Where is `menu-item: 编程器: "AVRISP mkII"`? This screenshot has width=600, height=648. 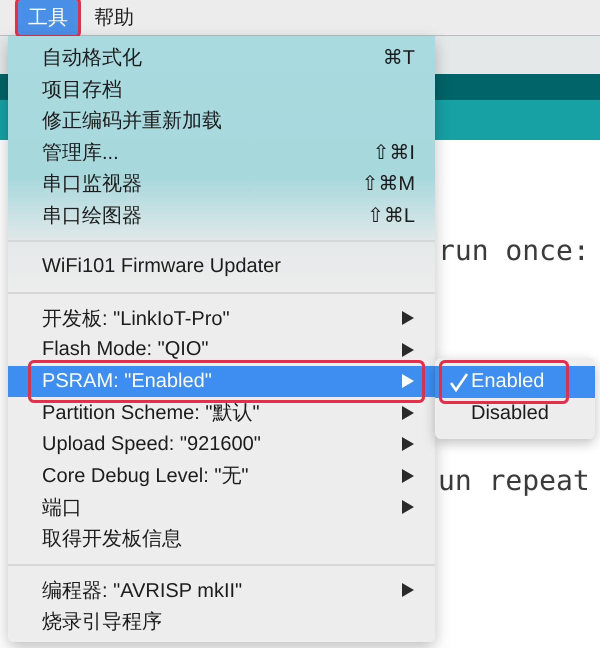 menu-item: 编程器: "AVRISP mkII" is located at coordinates (221, 590).